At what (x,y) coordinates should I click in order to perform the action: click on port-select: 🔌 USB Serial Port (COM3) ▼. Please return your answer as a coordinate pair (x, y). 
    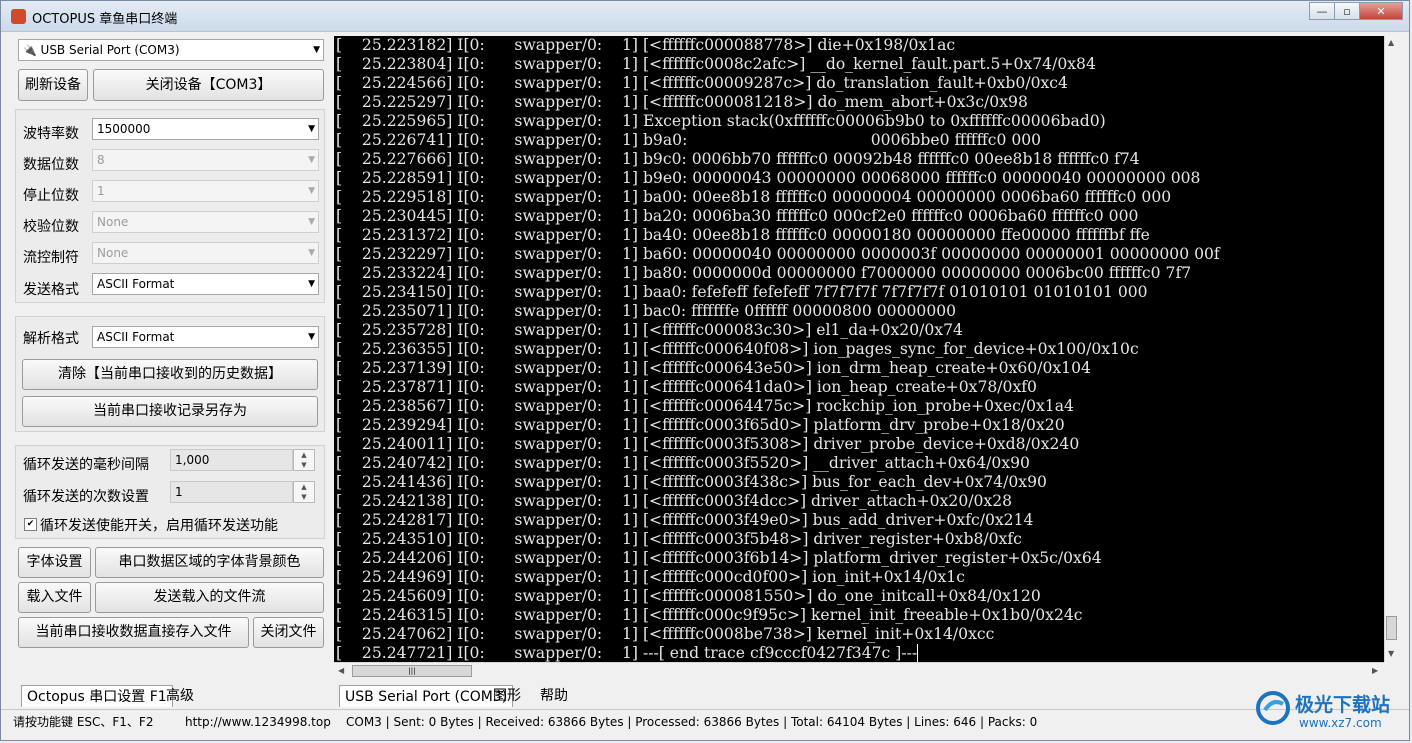
    Looking at the image, I should click on (171, 50).